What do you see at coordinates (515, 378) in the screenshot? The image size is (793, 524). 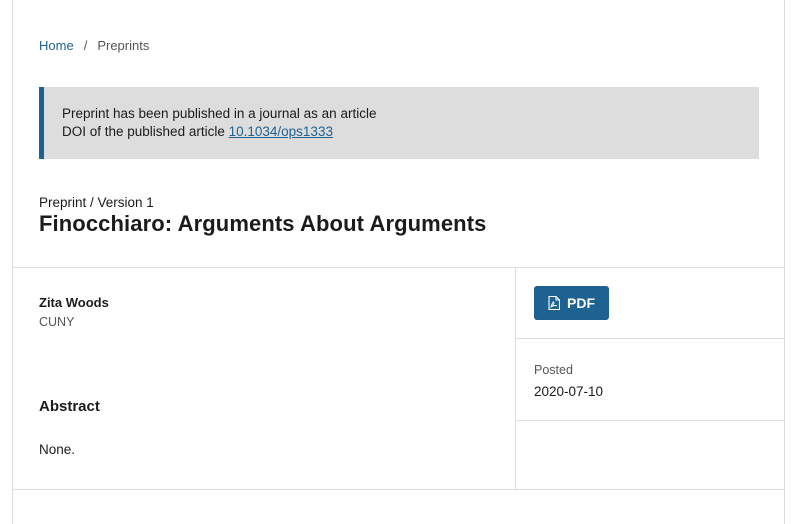 I see `column-divider` at bounding box center [515, 378].